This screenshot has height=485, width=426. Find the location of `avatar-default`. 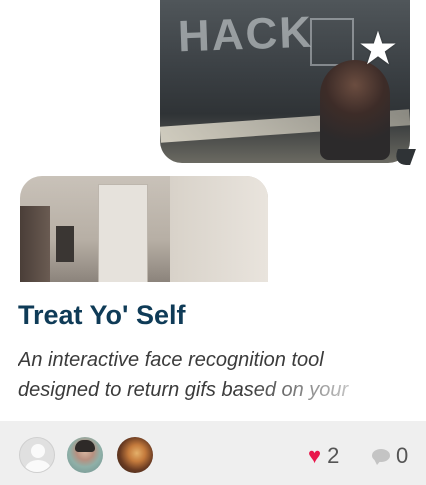

avatar-default is located at coordinates (37, 455).